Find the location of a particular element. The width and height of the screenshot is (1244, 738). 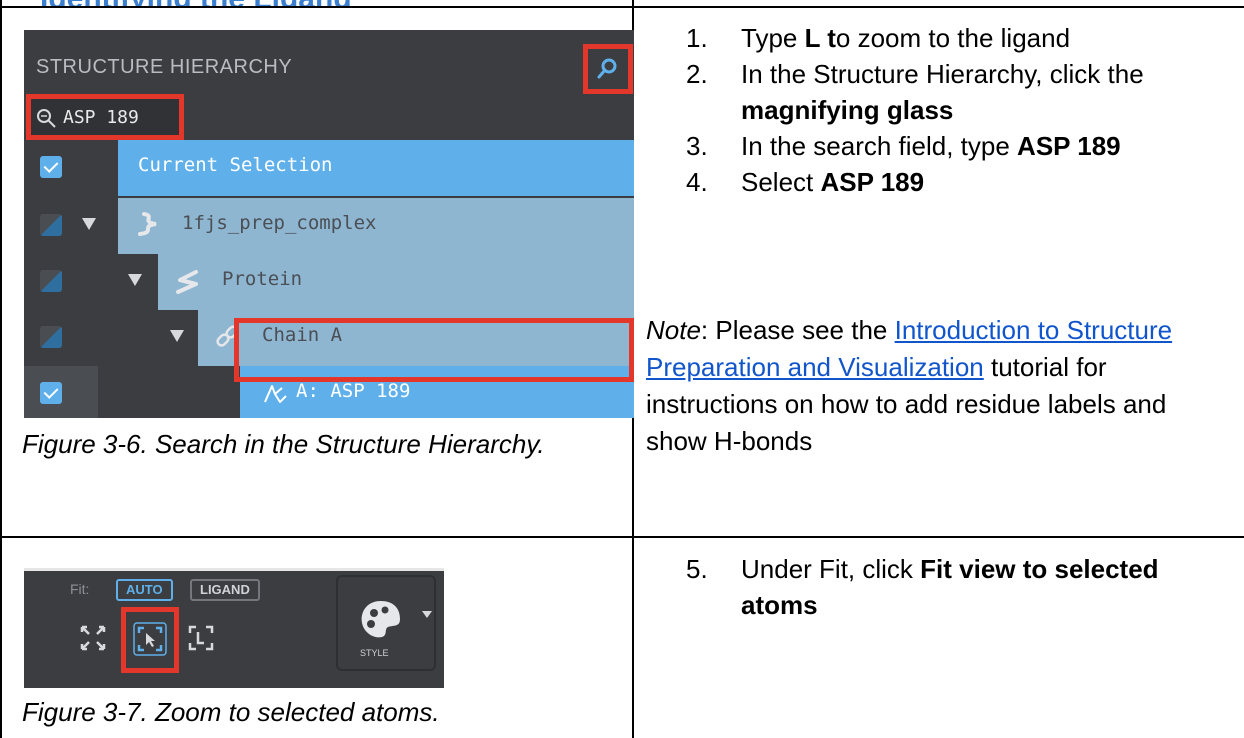

ligand-fit-toggle: LIGAND is located at coordinates (225, 590).